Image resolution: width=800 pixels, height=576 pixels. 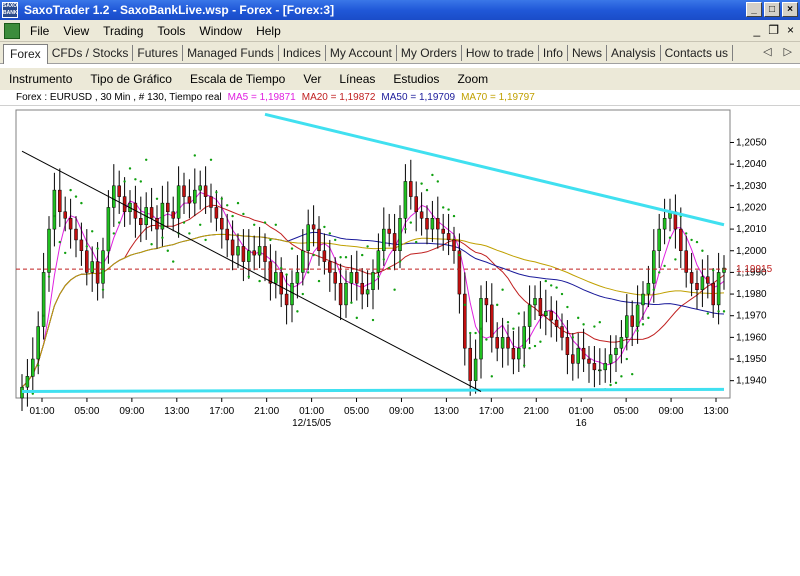 I want to click on tab-analysis: Analysis, so click(x=634, y=52).